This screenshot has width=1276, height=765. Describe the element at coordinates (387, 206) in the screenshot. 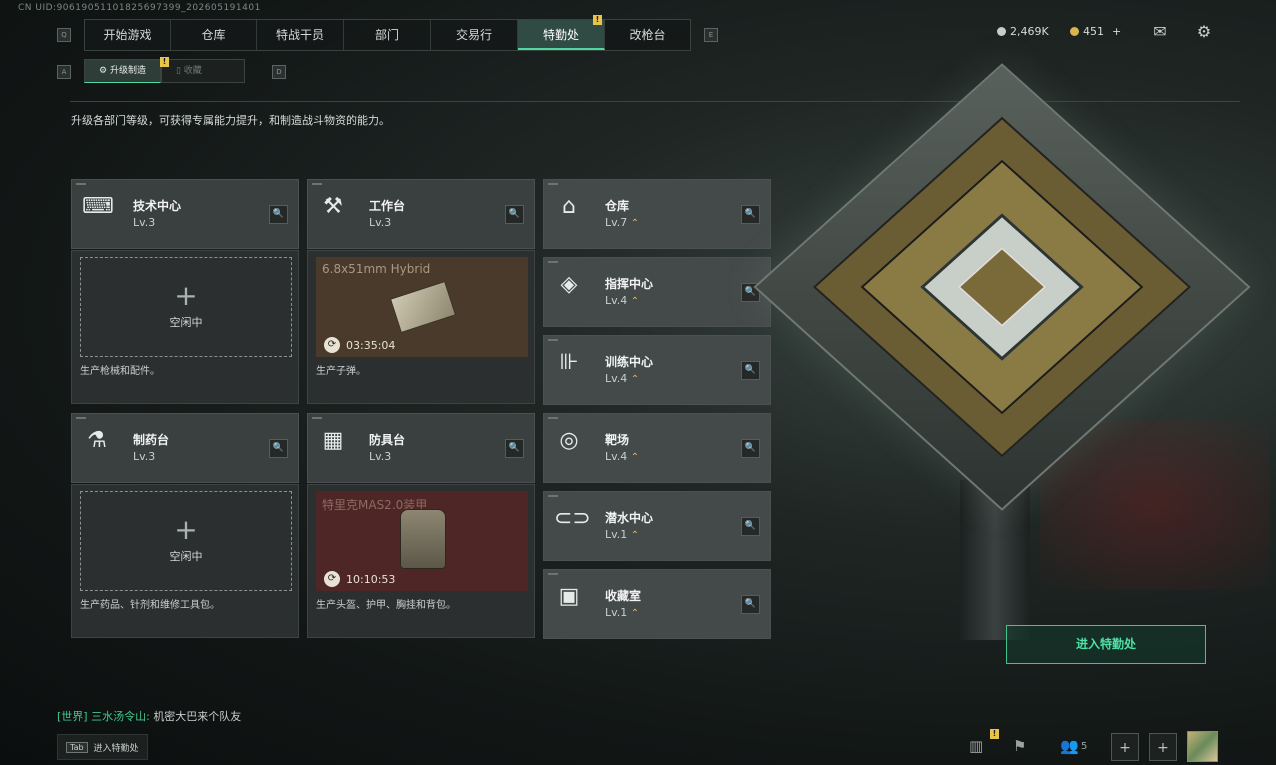

I see `dept-name: 工作台` at that location.